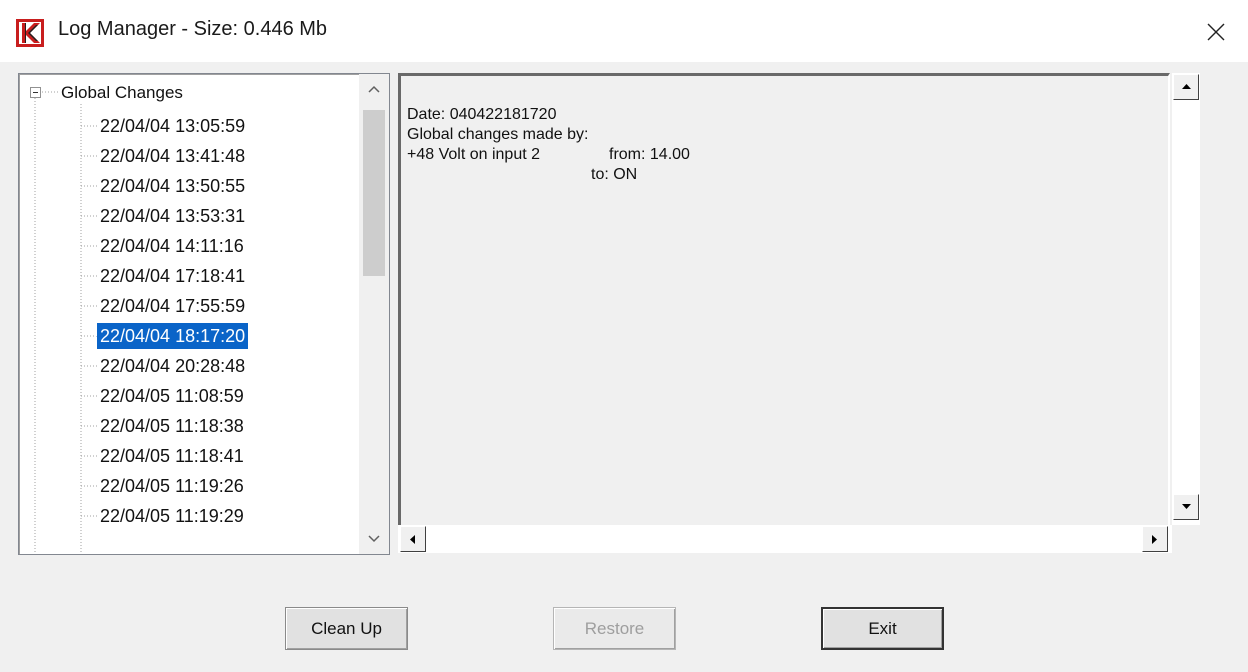 The height and width of the screenshot is (672, 1248). Describe the element at coordinates (1186, 539) in the screenshot. I see `scrollbar-corner` at that location.